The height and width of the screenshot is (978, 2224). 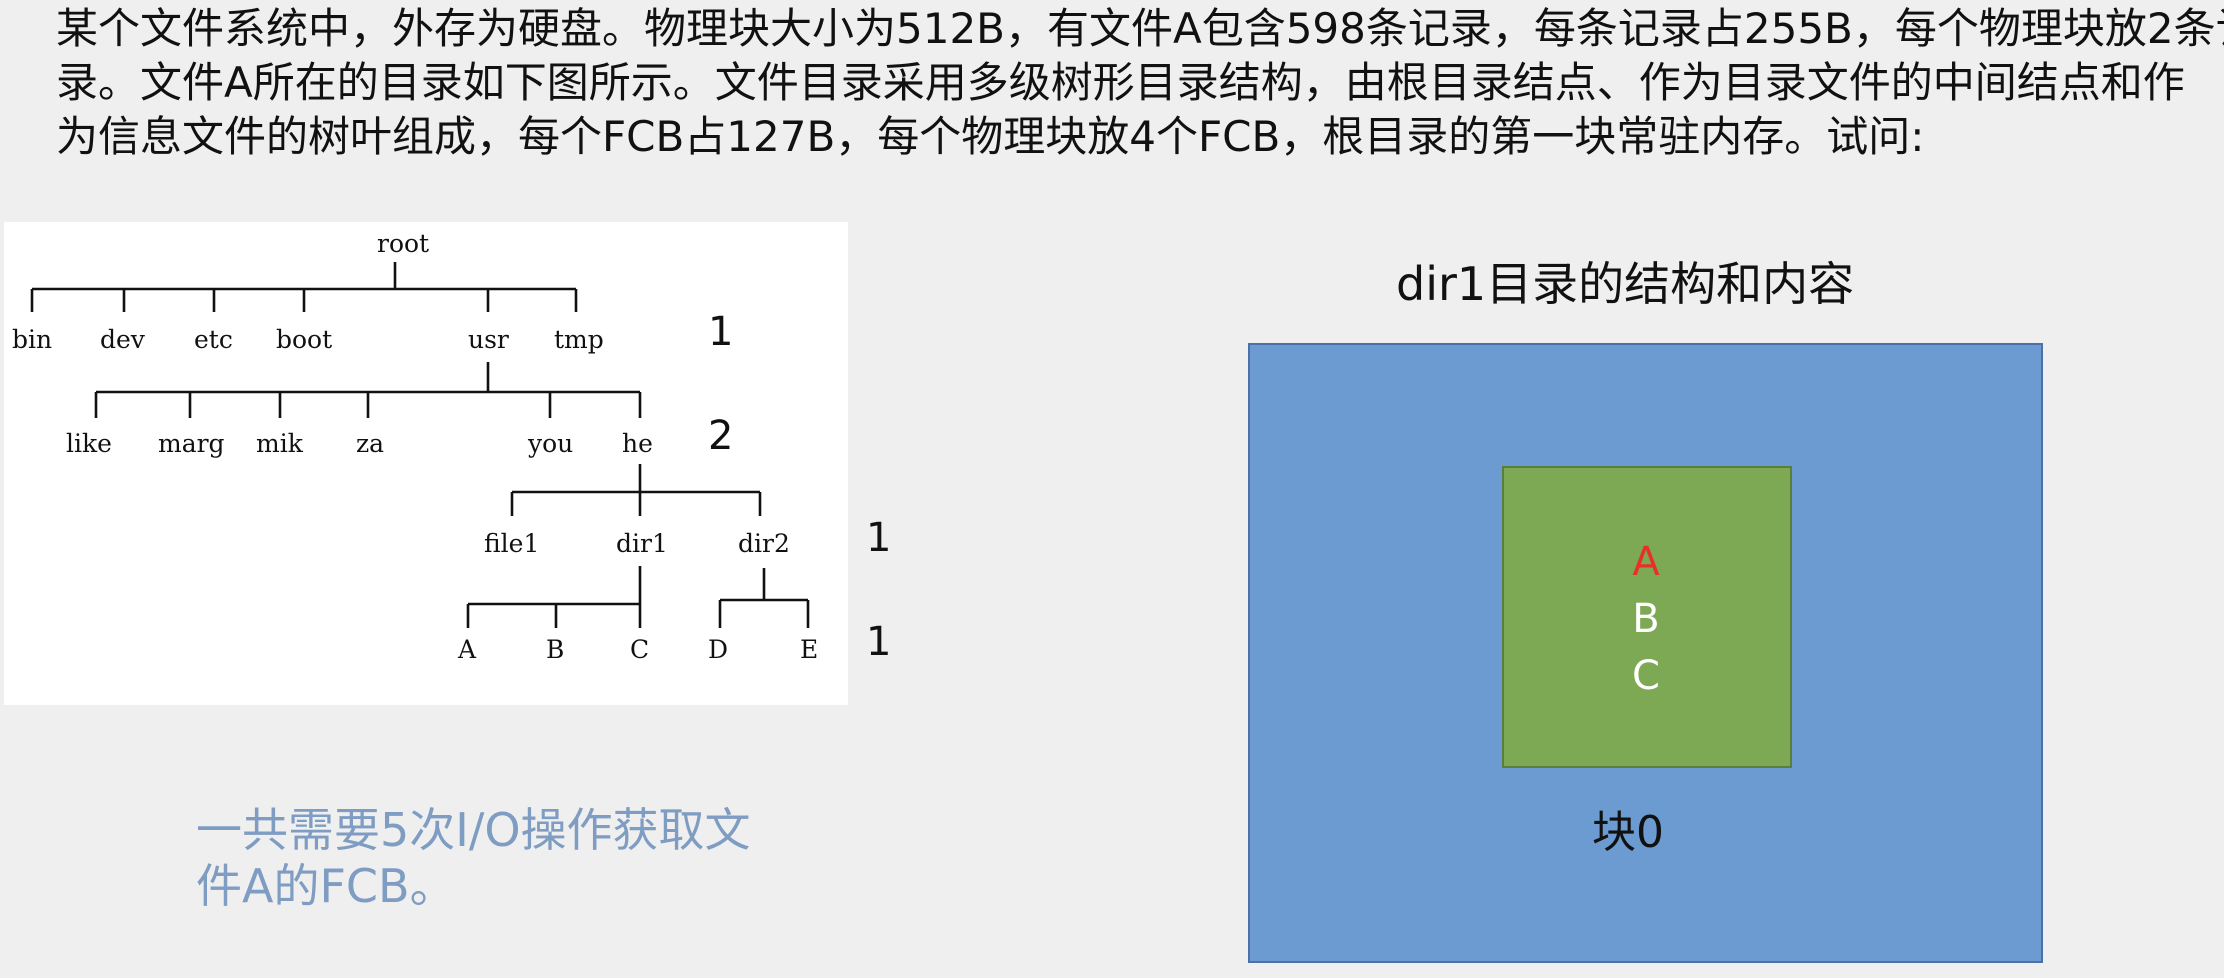 What do you see at coordinates (637, 443) in the screenshot?
I see `tree-node-he: he` at bounding box center [637, 443].